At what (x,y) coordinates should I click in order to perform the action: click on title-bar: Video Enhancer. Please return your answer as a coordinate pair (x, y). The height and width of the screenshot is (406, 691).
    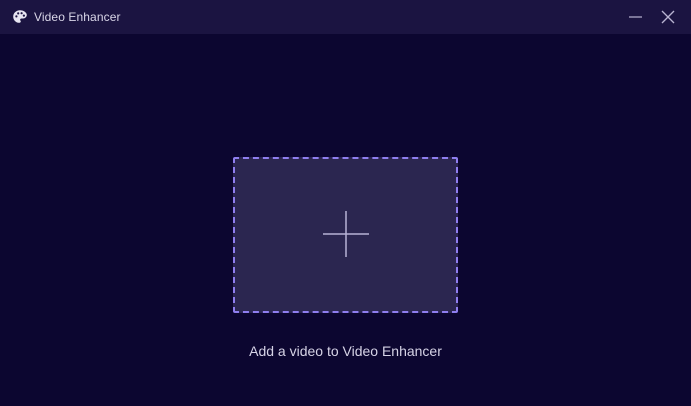
    Looking at the image, I should click on (345, 17).